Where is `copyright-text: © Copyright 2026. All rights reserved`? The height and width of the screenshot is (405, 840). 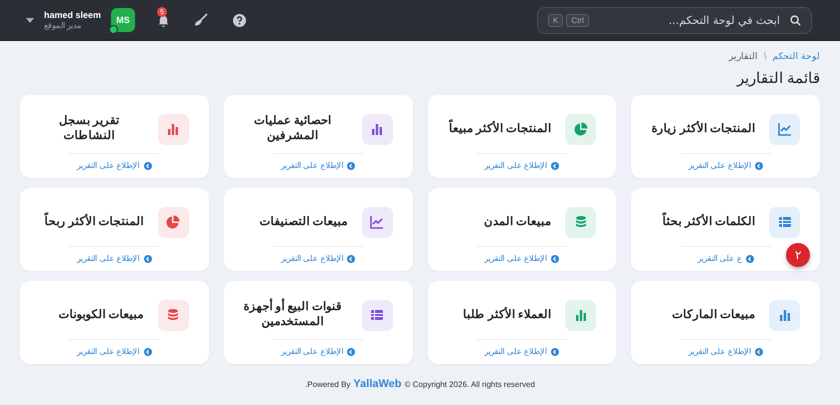 copyright-text: © Copyright 2026. All rights reserved is located at coordinates (469, 384).